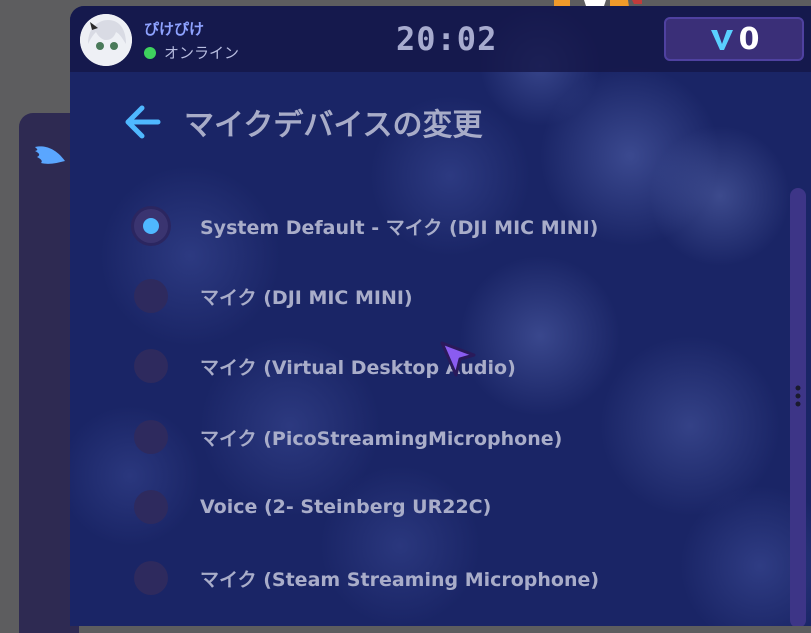 The height and width of the screenshot is (633, 811). I want to click on device-option: マイク (DJI MIC MINI), so click(414, 296).